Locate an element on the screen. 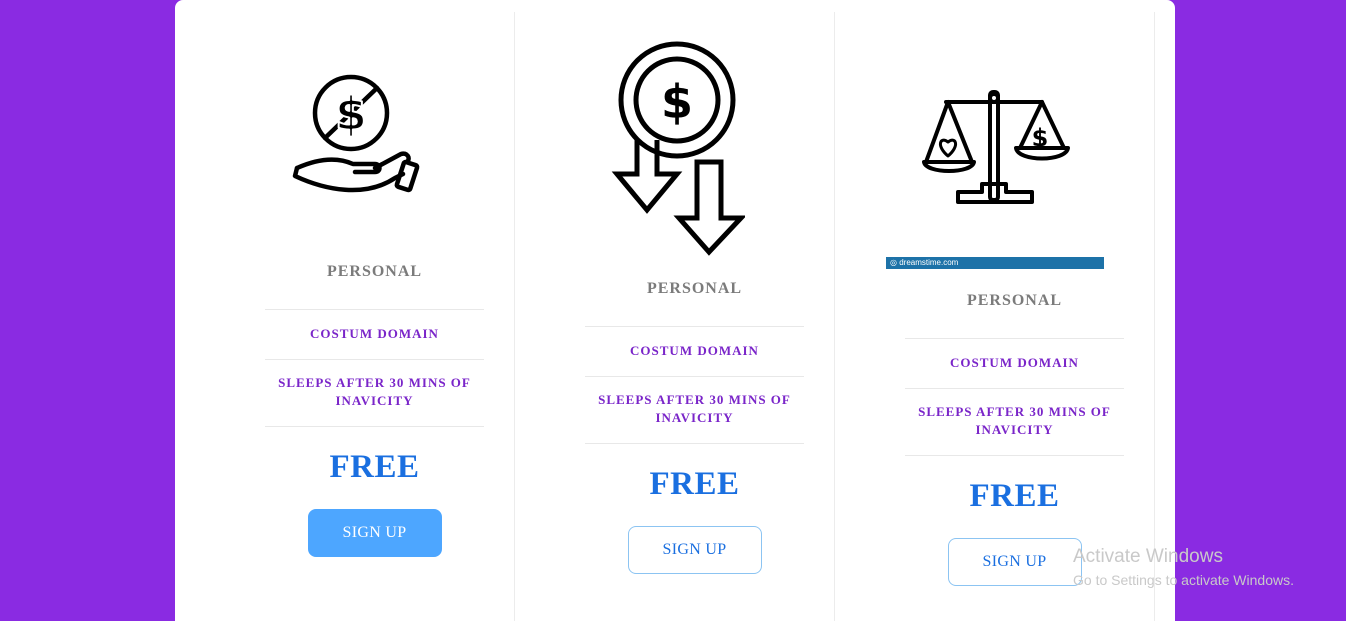 The image size is (1346, 621). hand-no-dollar-icon: $ is located at coordinates (355, 138).